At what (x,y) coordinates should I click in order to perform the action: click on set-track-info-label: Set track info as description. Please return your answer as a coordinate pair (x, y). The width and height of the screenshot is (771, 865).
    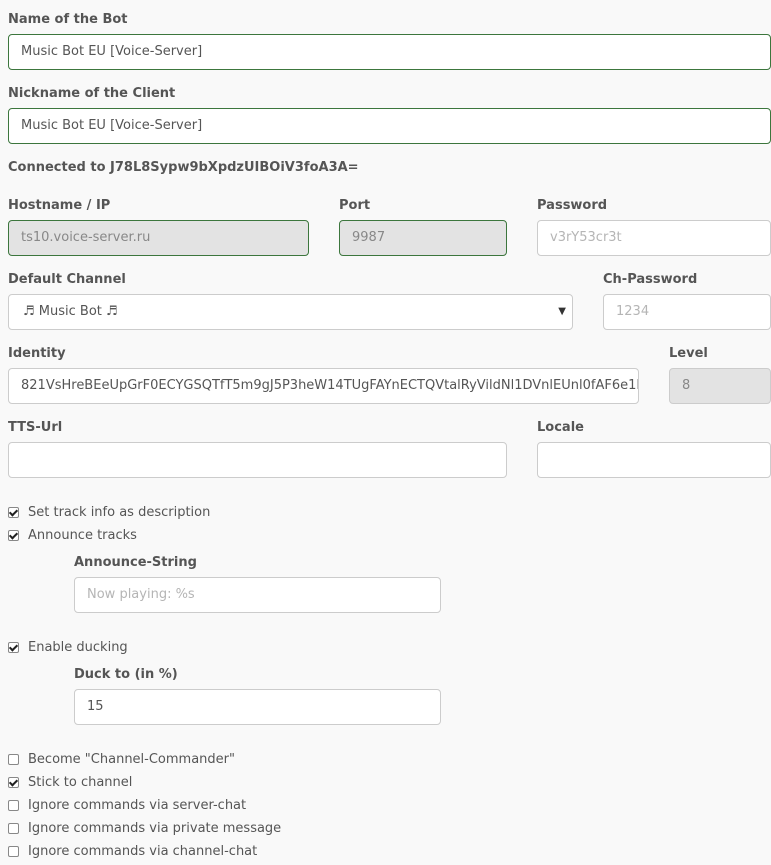
    Looking at the image, I should click on (119, 512).